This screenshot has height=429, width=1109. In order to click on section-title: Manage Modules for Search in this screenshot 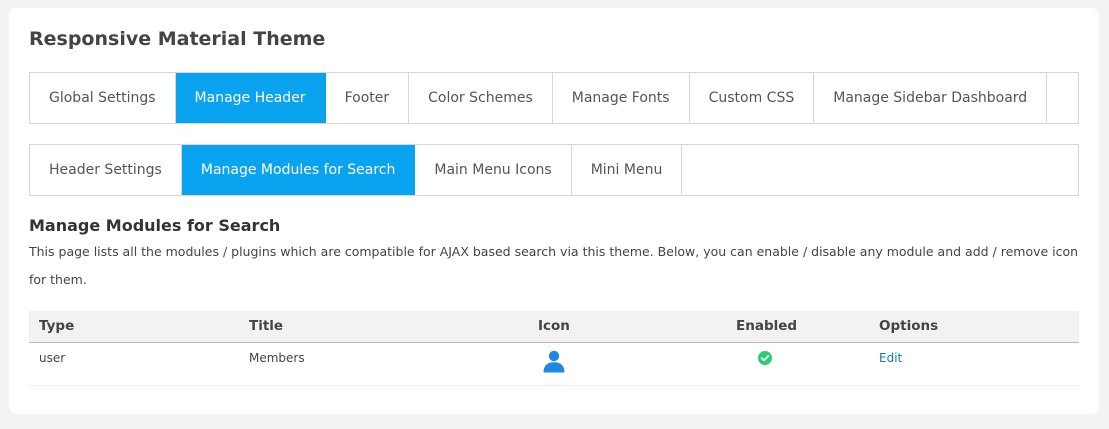, I will do `click(155, 225)`.